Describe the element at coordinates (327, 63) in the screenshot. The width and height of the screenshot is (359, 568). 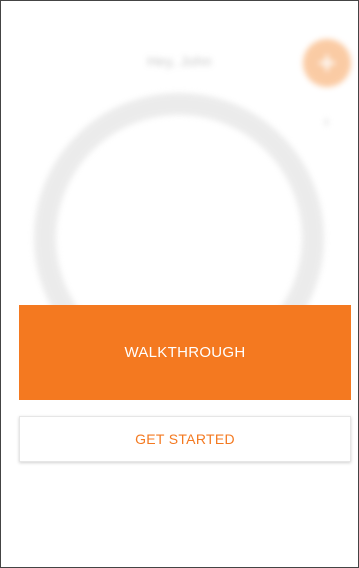
I see `add-button` at that location.